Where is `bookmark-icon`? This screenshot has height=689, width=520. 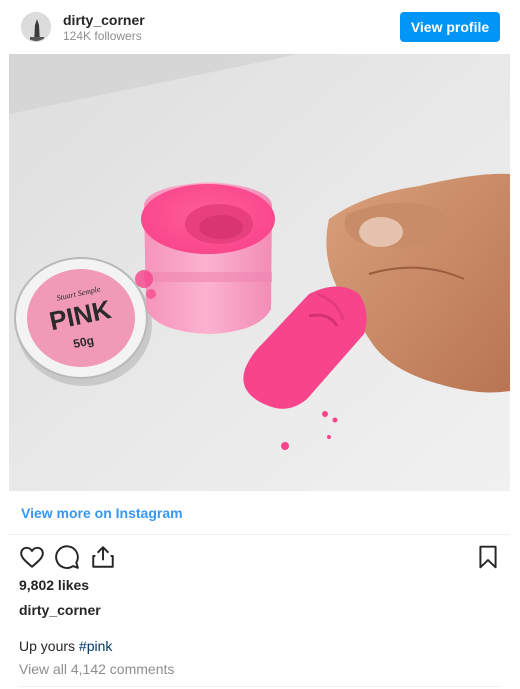
bookmark-icon is located at coordinates (488, 557).